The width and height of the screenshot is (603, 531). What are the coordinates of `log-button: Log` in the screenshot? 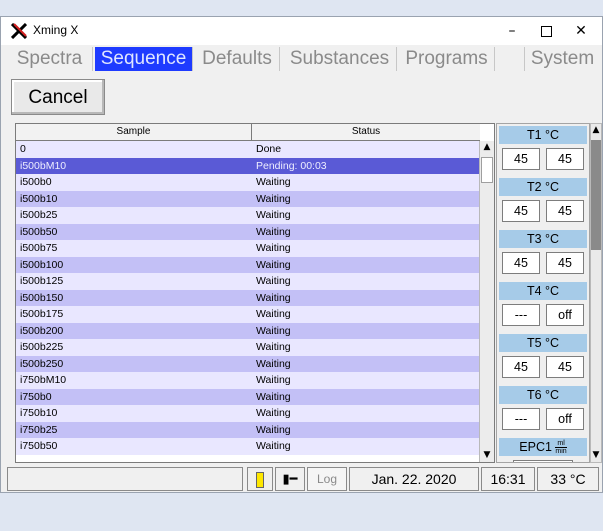 It's located at (327, 479).